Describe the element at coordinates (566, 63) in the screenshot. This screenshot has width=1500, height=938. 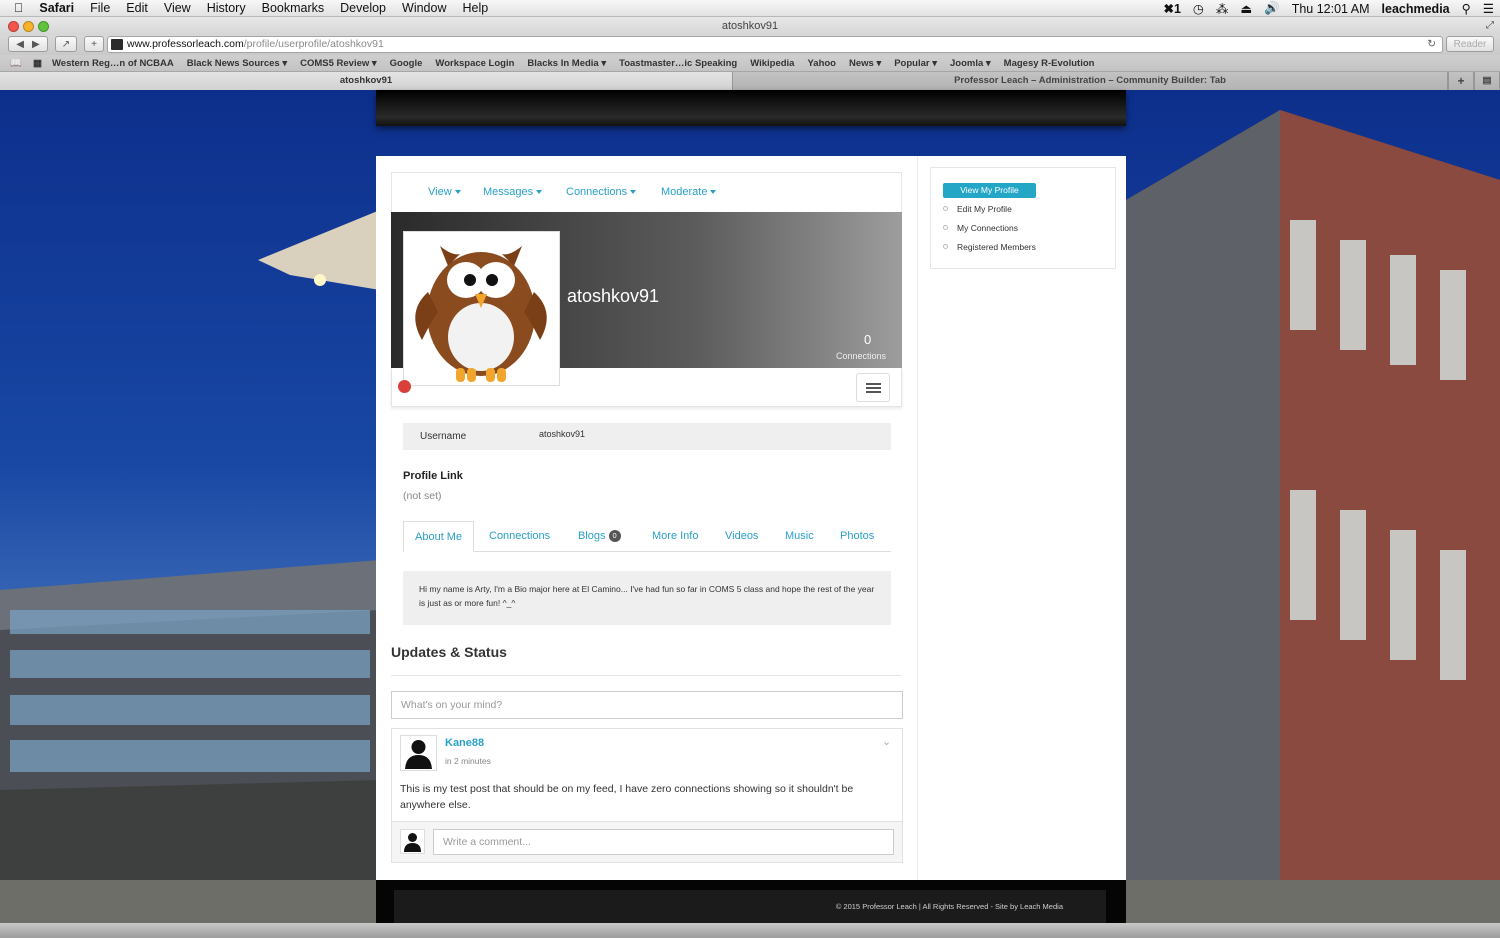
I see `bookmark-item: Blacks In Media ▾` at that location.